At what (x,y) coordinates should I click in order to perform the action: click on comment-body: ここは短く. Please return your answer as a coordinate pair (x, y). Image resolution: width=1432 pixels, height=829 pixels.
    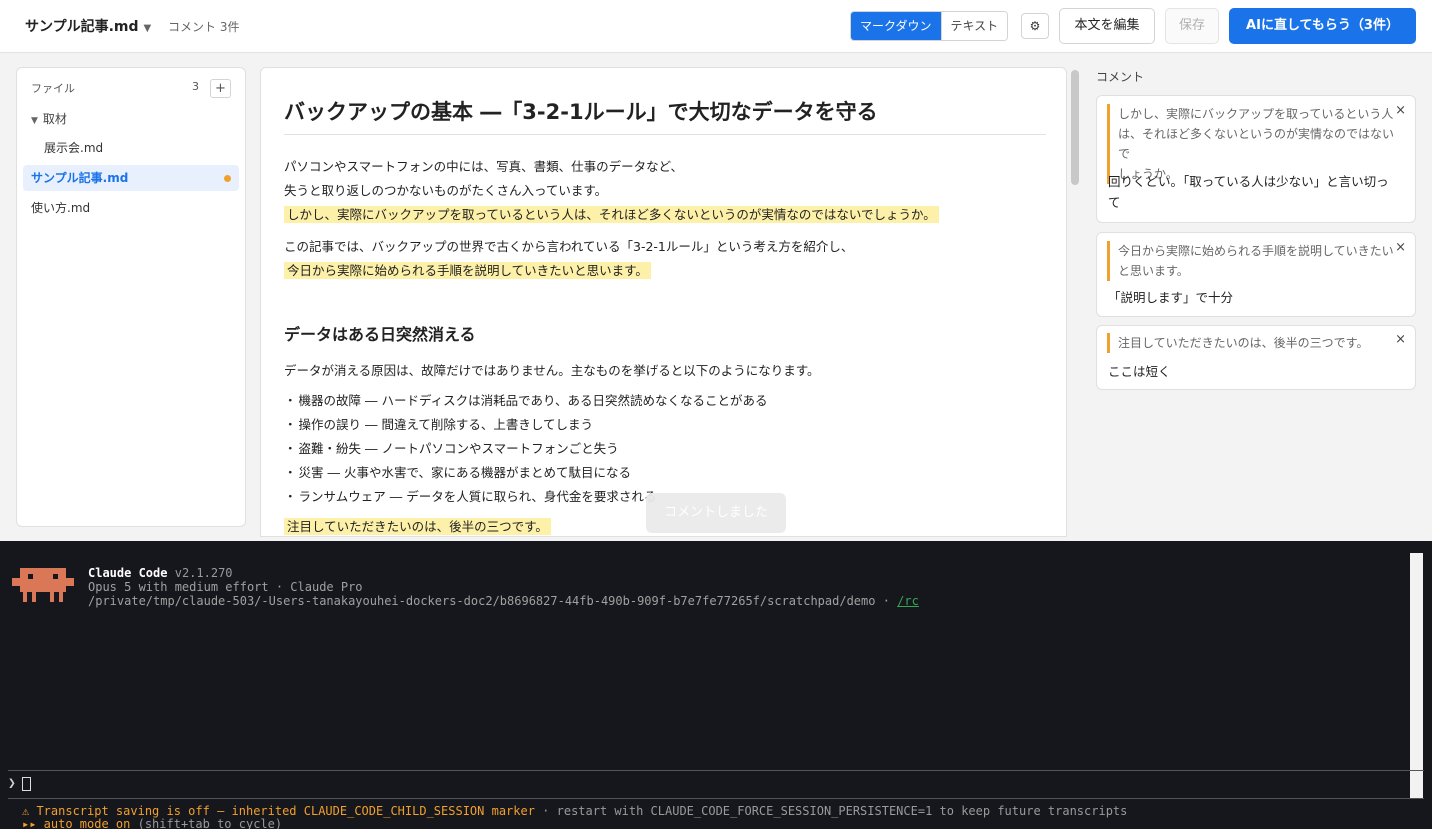
    Looking at the image, I should click on (1139, 371).